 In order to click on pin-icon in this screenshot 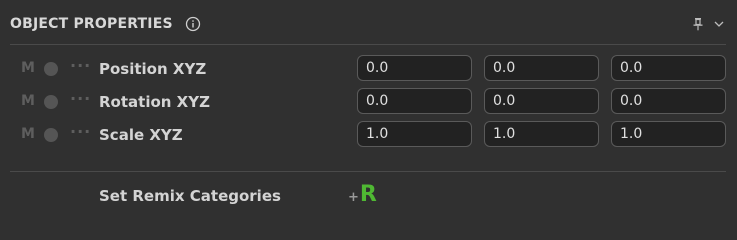, I will do `click(698, 24)`.